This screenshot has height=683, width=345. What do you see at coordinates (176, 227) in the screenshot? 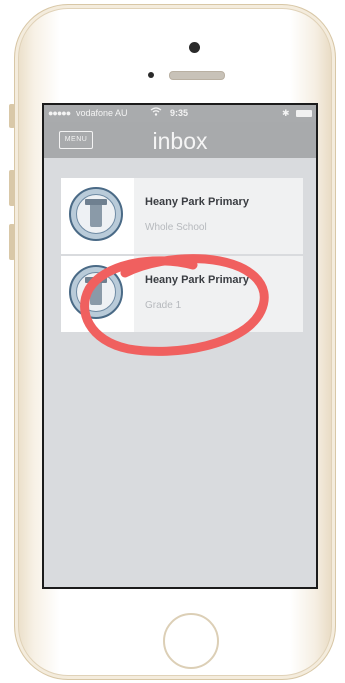
I see `message-subtitle: Whole School` at bounding box center [176, 227].